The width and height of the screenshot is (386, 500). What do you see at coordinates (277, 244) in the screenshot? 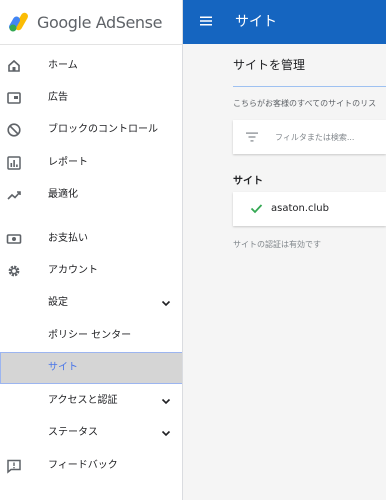
I see `site-status-text: サイトの認証は有効です` at bounding box center [277, 244].